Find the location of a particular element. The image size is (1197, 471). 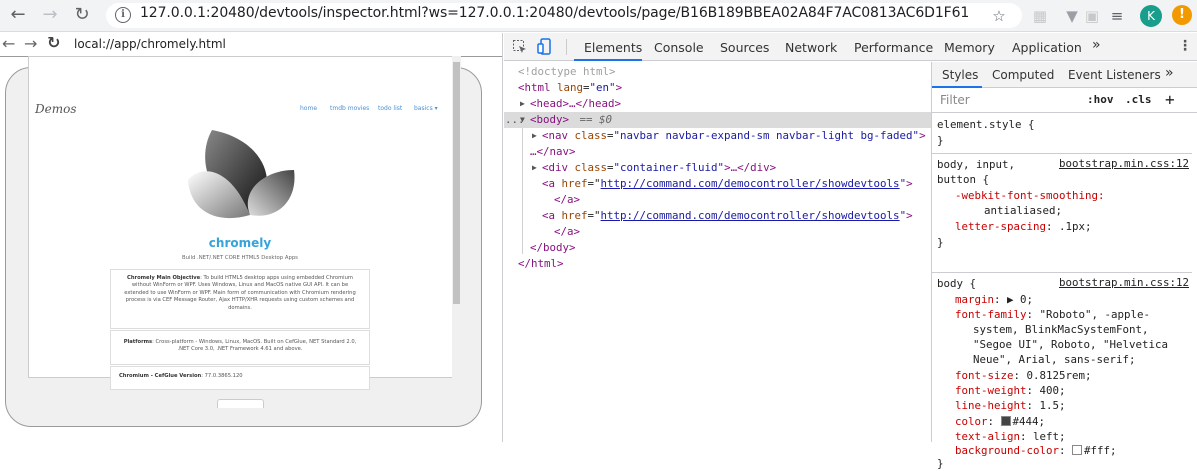

tab-application: Application is located at coordinates (1047, 47).